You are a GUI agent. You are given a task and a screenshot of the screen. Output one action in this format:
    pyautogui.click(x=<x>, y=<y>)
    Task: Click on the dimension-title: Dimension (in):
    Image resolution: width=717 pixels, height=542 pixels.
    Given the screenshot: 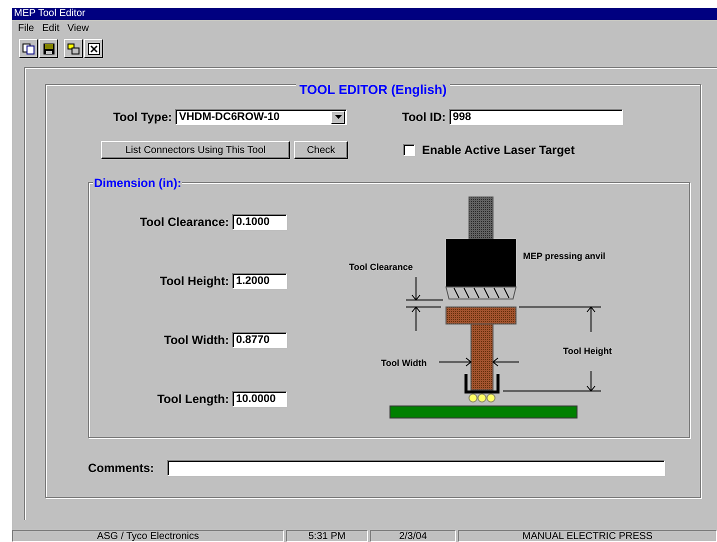 What is the action you would take?
    pyautogui.click(x=137, y=183)
    